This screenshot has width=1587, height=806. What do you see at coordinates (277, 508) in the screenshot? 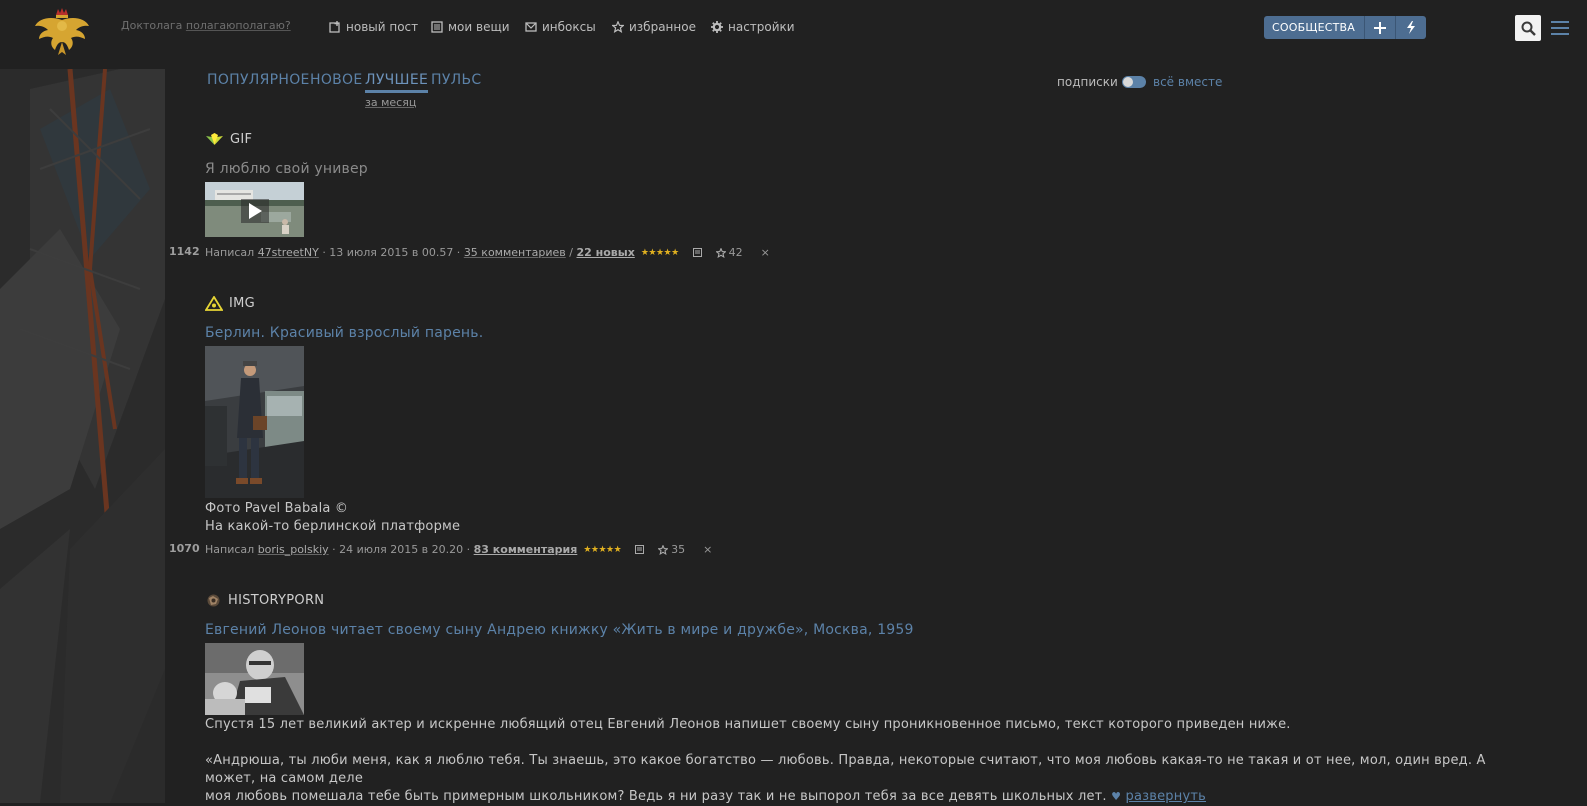
I see `post-2-caption-1: Фото Pavel Babala ©` at bounding box center [277, 508].